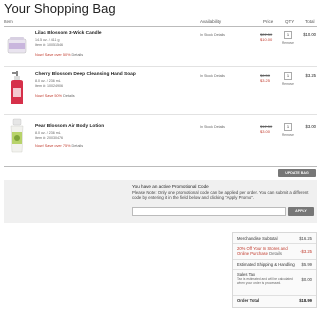 The image size is (320, 310). What do you see at coordinates (275, 253) in the screenshot?
I see `discount-details-link: Details` at bounding box center [275, 253].